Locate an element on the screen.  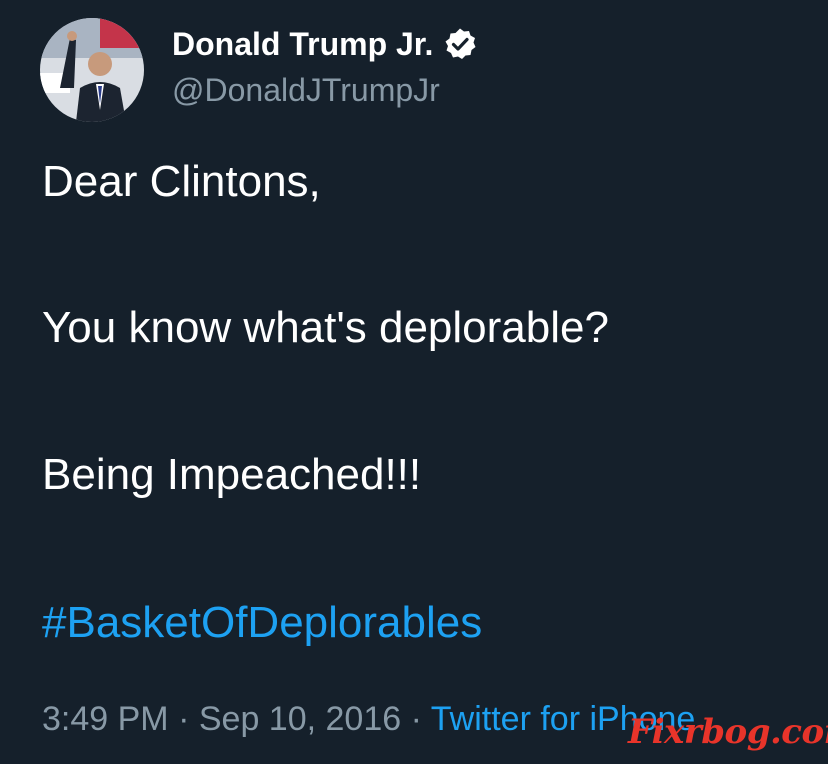
avatar-image is located at coordinates (92, 70).